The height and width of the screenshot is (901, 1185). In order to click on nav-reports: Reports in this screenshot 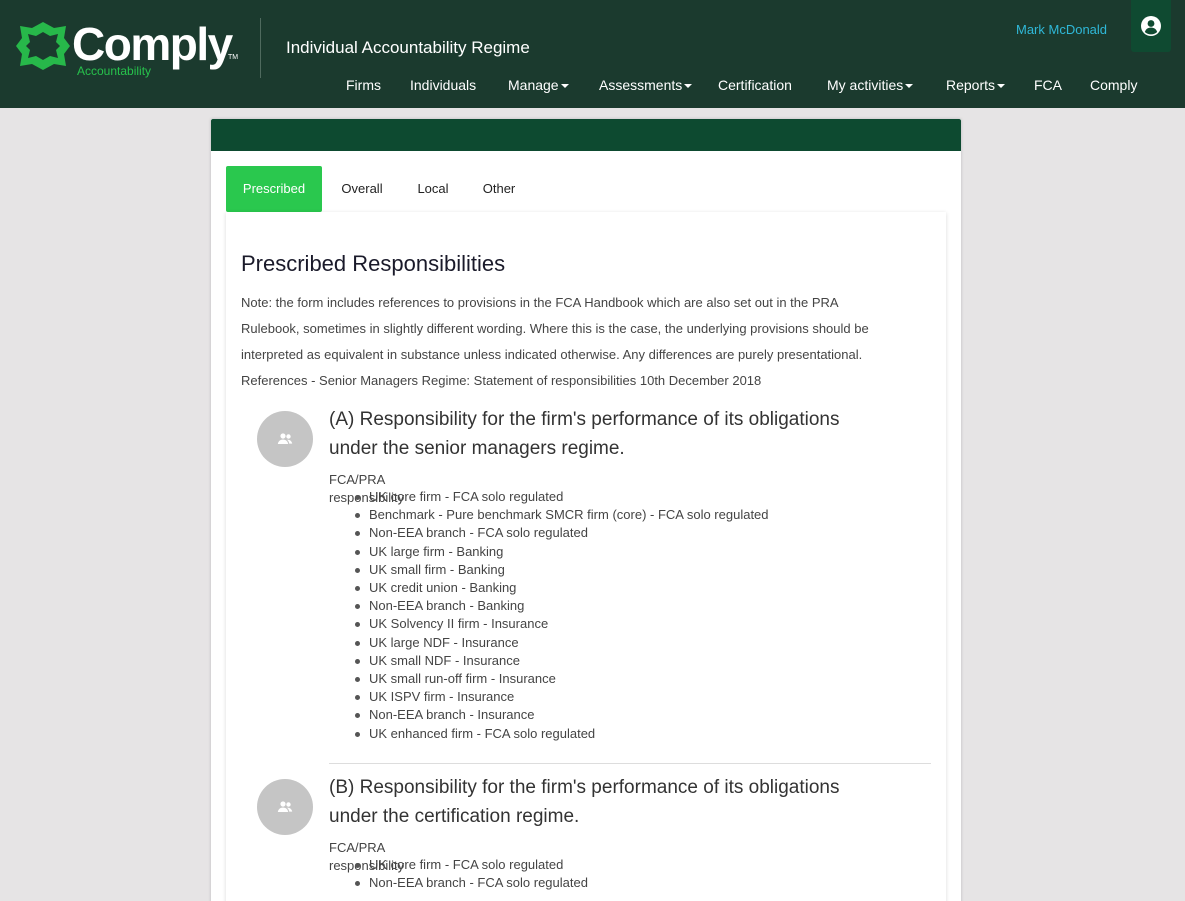, I will do `click(976, 85)`.